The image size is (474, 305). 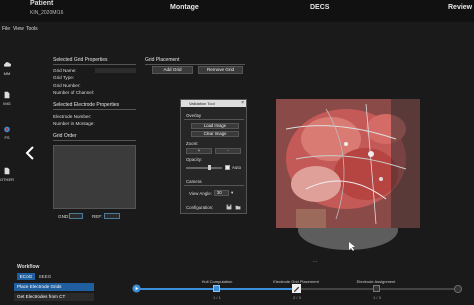 What do you see at coordinates (228, 151) in the screenshot?
I see `zoom-out-button: -` at bounding box center [228, 151].